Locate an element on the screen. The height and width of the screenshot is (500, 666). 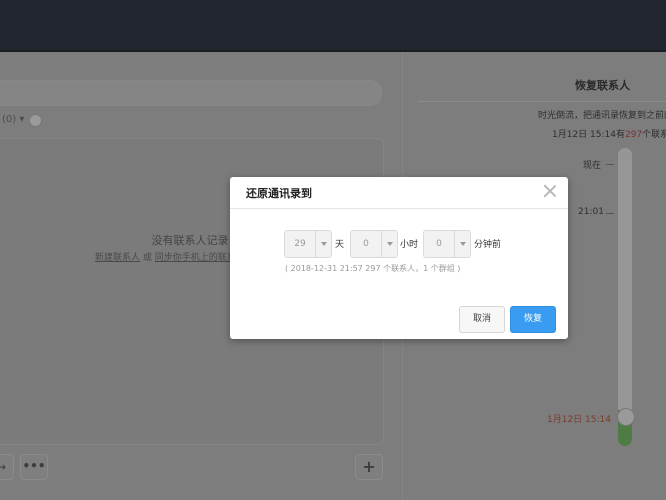
cancel-button: 取消 is located at coordinates (482, 319).